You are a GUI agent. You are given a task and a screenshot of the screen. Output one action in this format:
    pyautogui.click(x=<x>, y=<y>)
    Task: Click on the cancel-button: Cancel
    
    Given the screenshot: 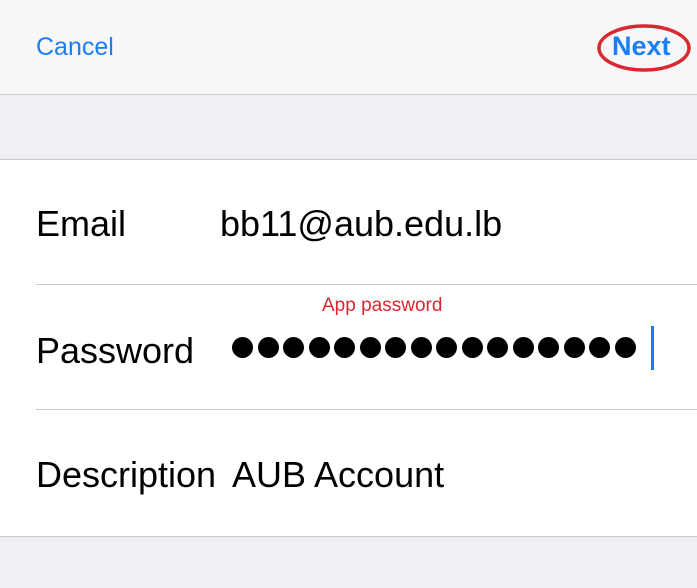 What is the action you would take?
    pyautogui.click(x=75, y=47)
    